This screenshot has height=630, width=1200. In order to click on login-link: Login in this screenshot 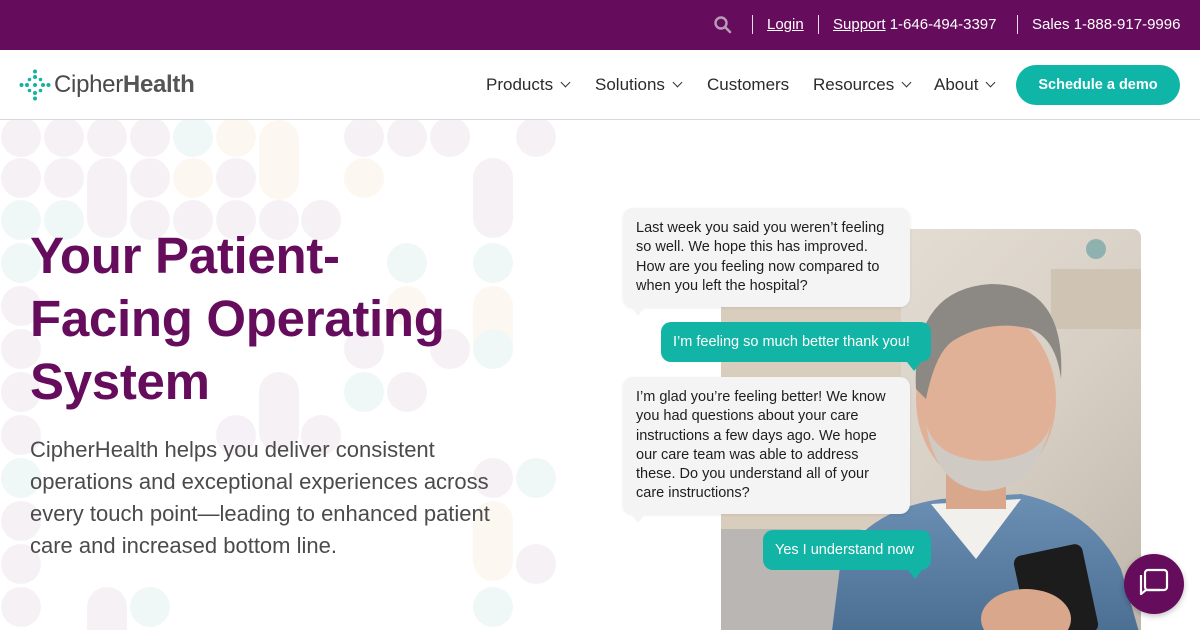, I will do `click(785, 25)`.